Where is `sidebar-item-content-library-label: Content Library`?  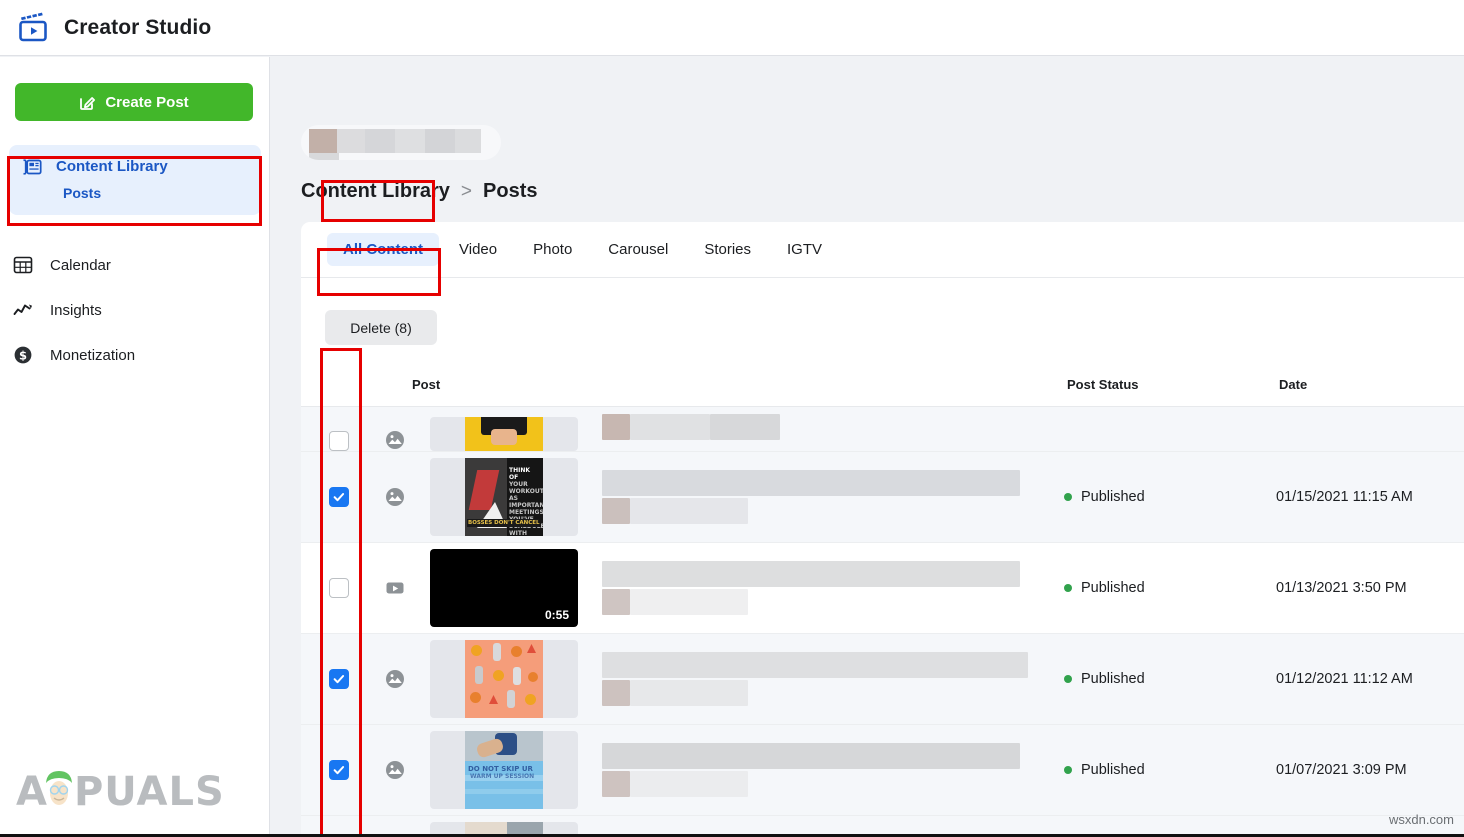 sidebar-item-content-library-label: Content Library is located at coordinates (112, 166).